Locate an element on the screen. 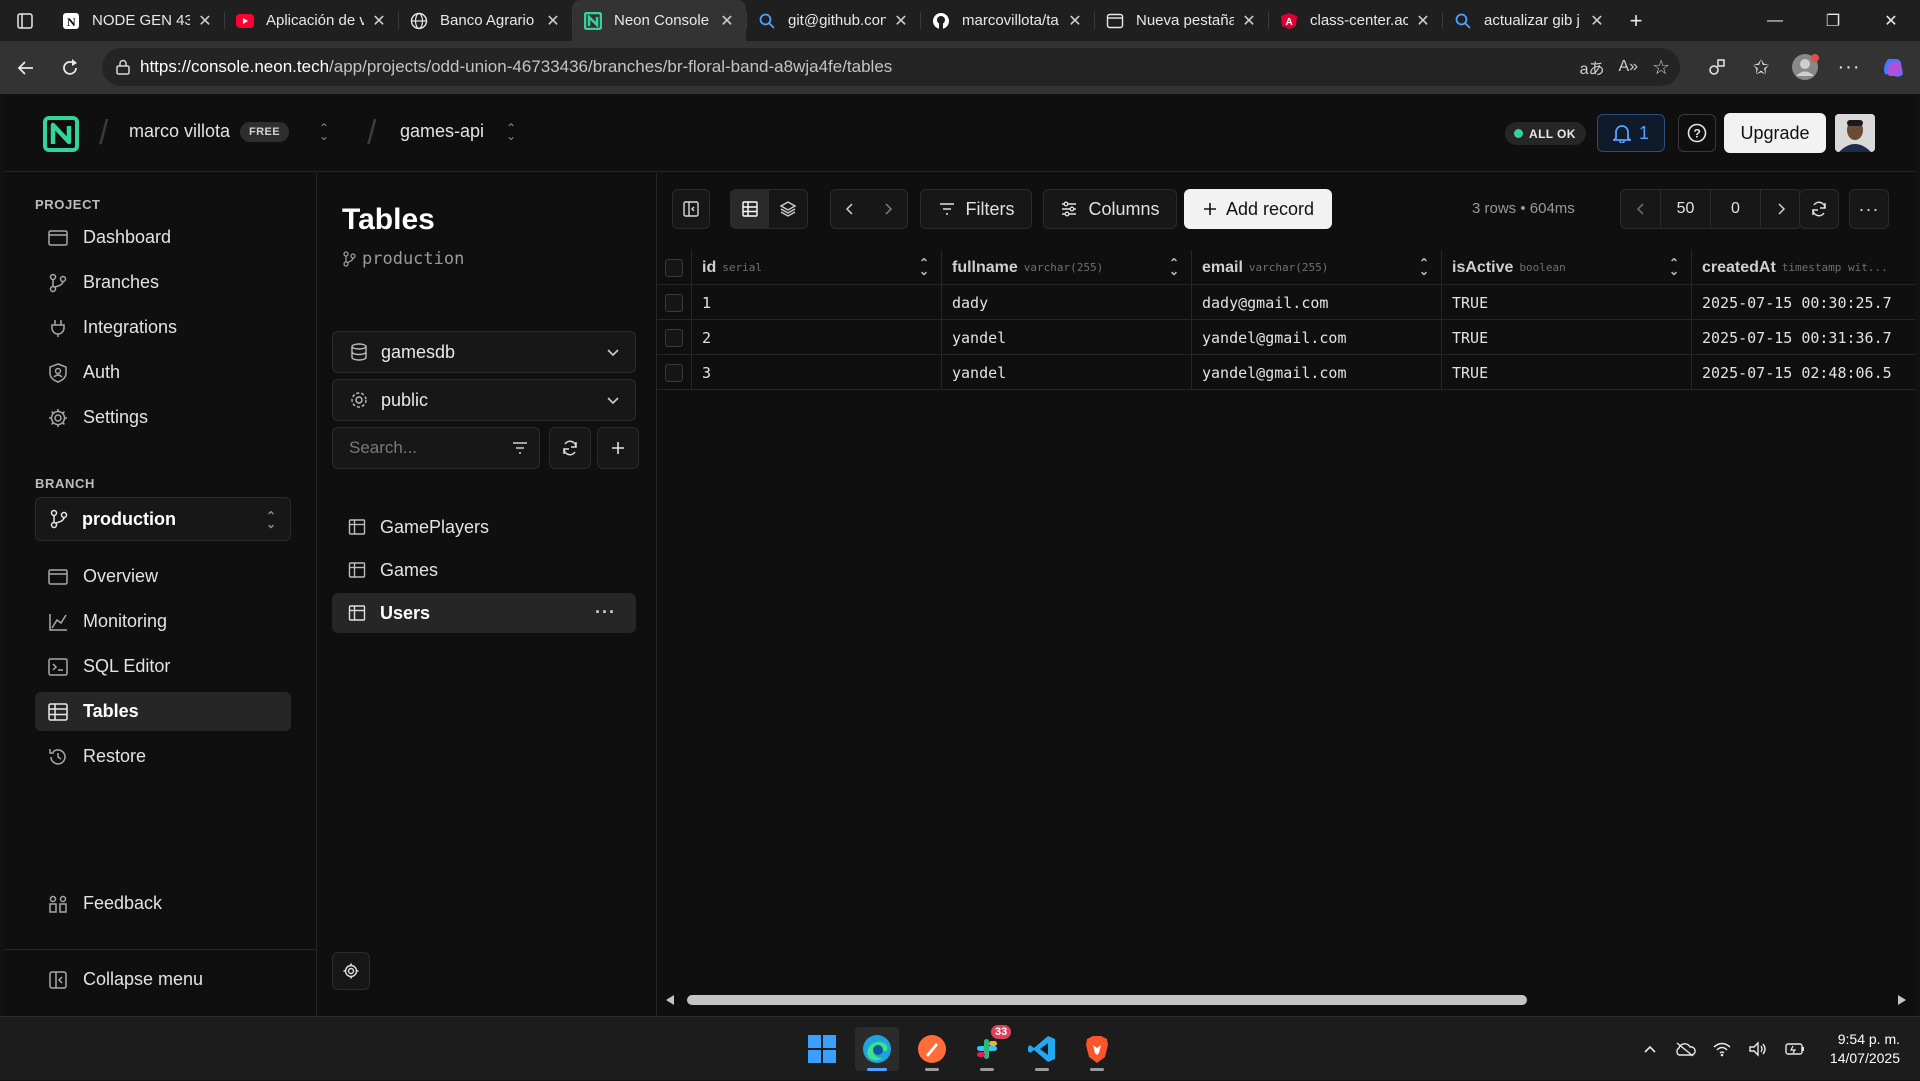 The width and height of the screenshot is (1920, 1081). sidebar-item-overview: Overview is located at coordinates (163, 576).